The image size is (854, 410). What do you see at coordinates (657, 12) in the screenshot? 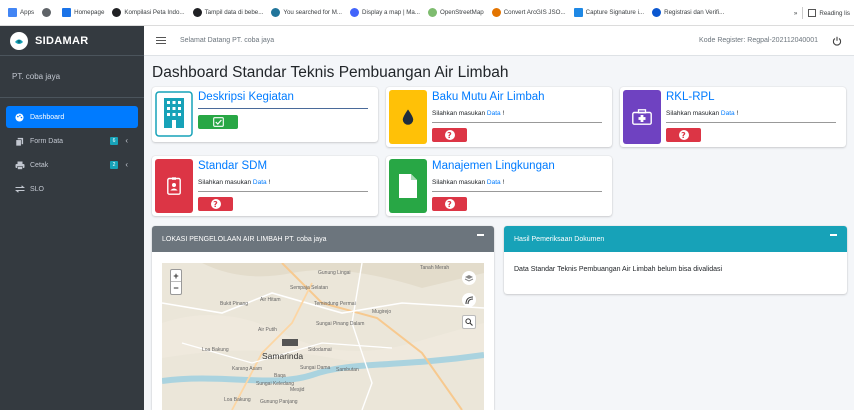
I see `circle-blue-icon` at bounding box center [657, 12].